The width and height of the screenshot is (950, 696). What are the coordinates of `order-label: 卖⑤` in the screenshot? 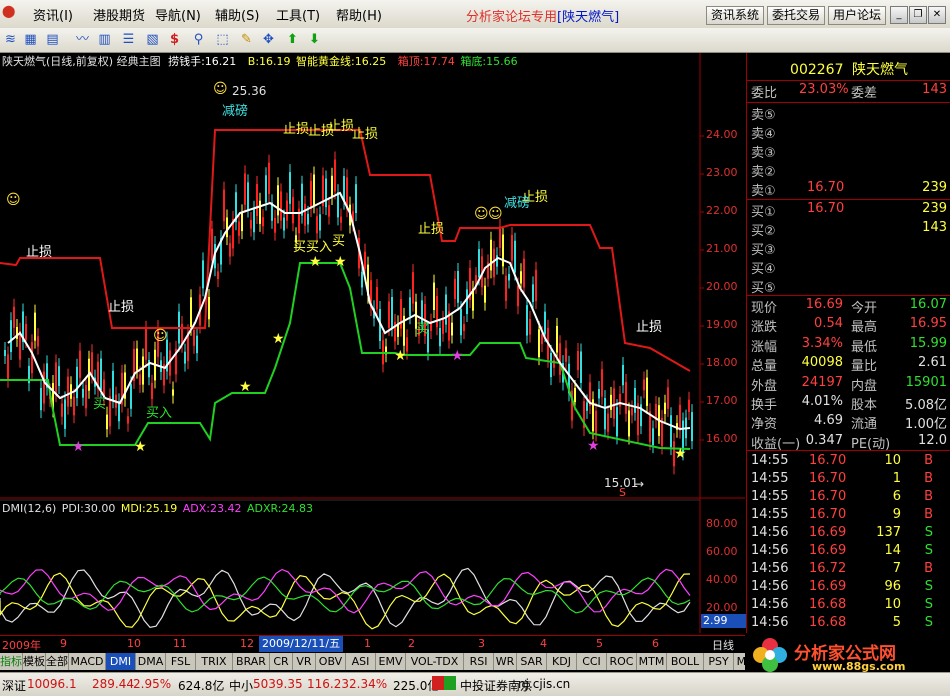 It's located at (763, 115).